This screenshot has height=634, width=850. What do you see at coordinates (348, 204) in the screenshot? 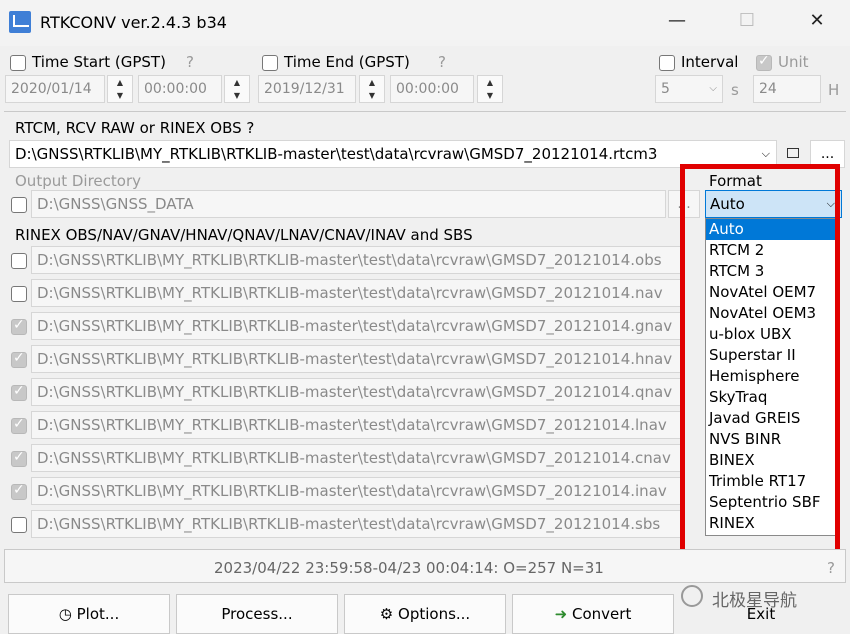
I see `output-dir-input: D:\GNSS\GNSS_DATA` at bounding box center [348, 204].